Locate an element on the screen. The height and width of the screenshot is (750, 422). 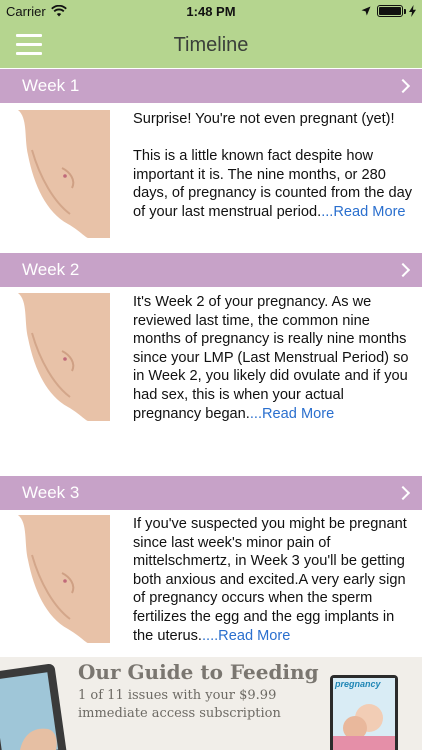
hamburger-menu-icon is located at coordinates (29, 45).